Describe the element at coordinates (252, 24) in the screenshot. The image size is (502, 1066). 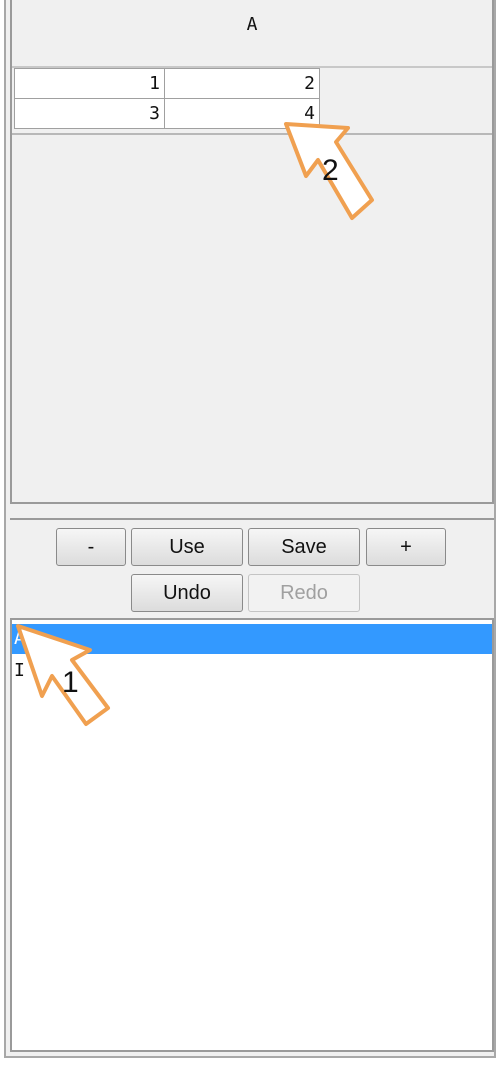
I see `page-title: A` at that location.